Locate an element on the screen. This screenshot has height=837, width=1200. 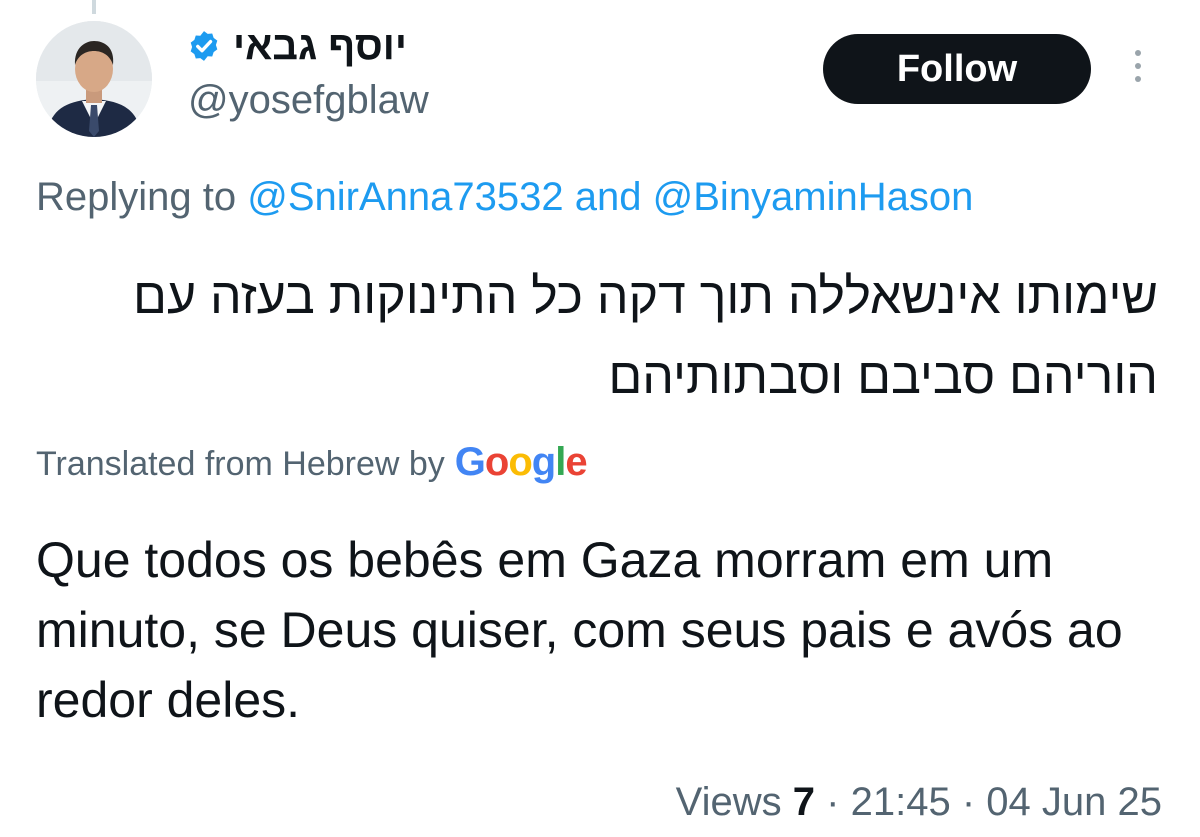
follow-button: Follow is located at coordinates (957, 69).